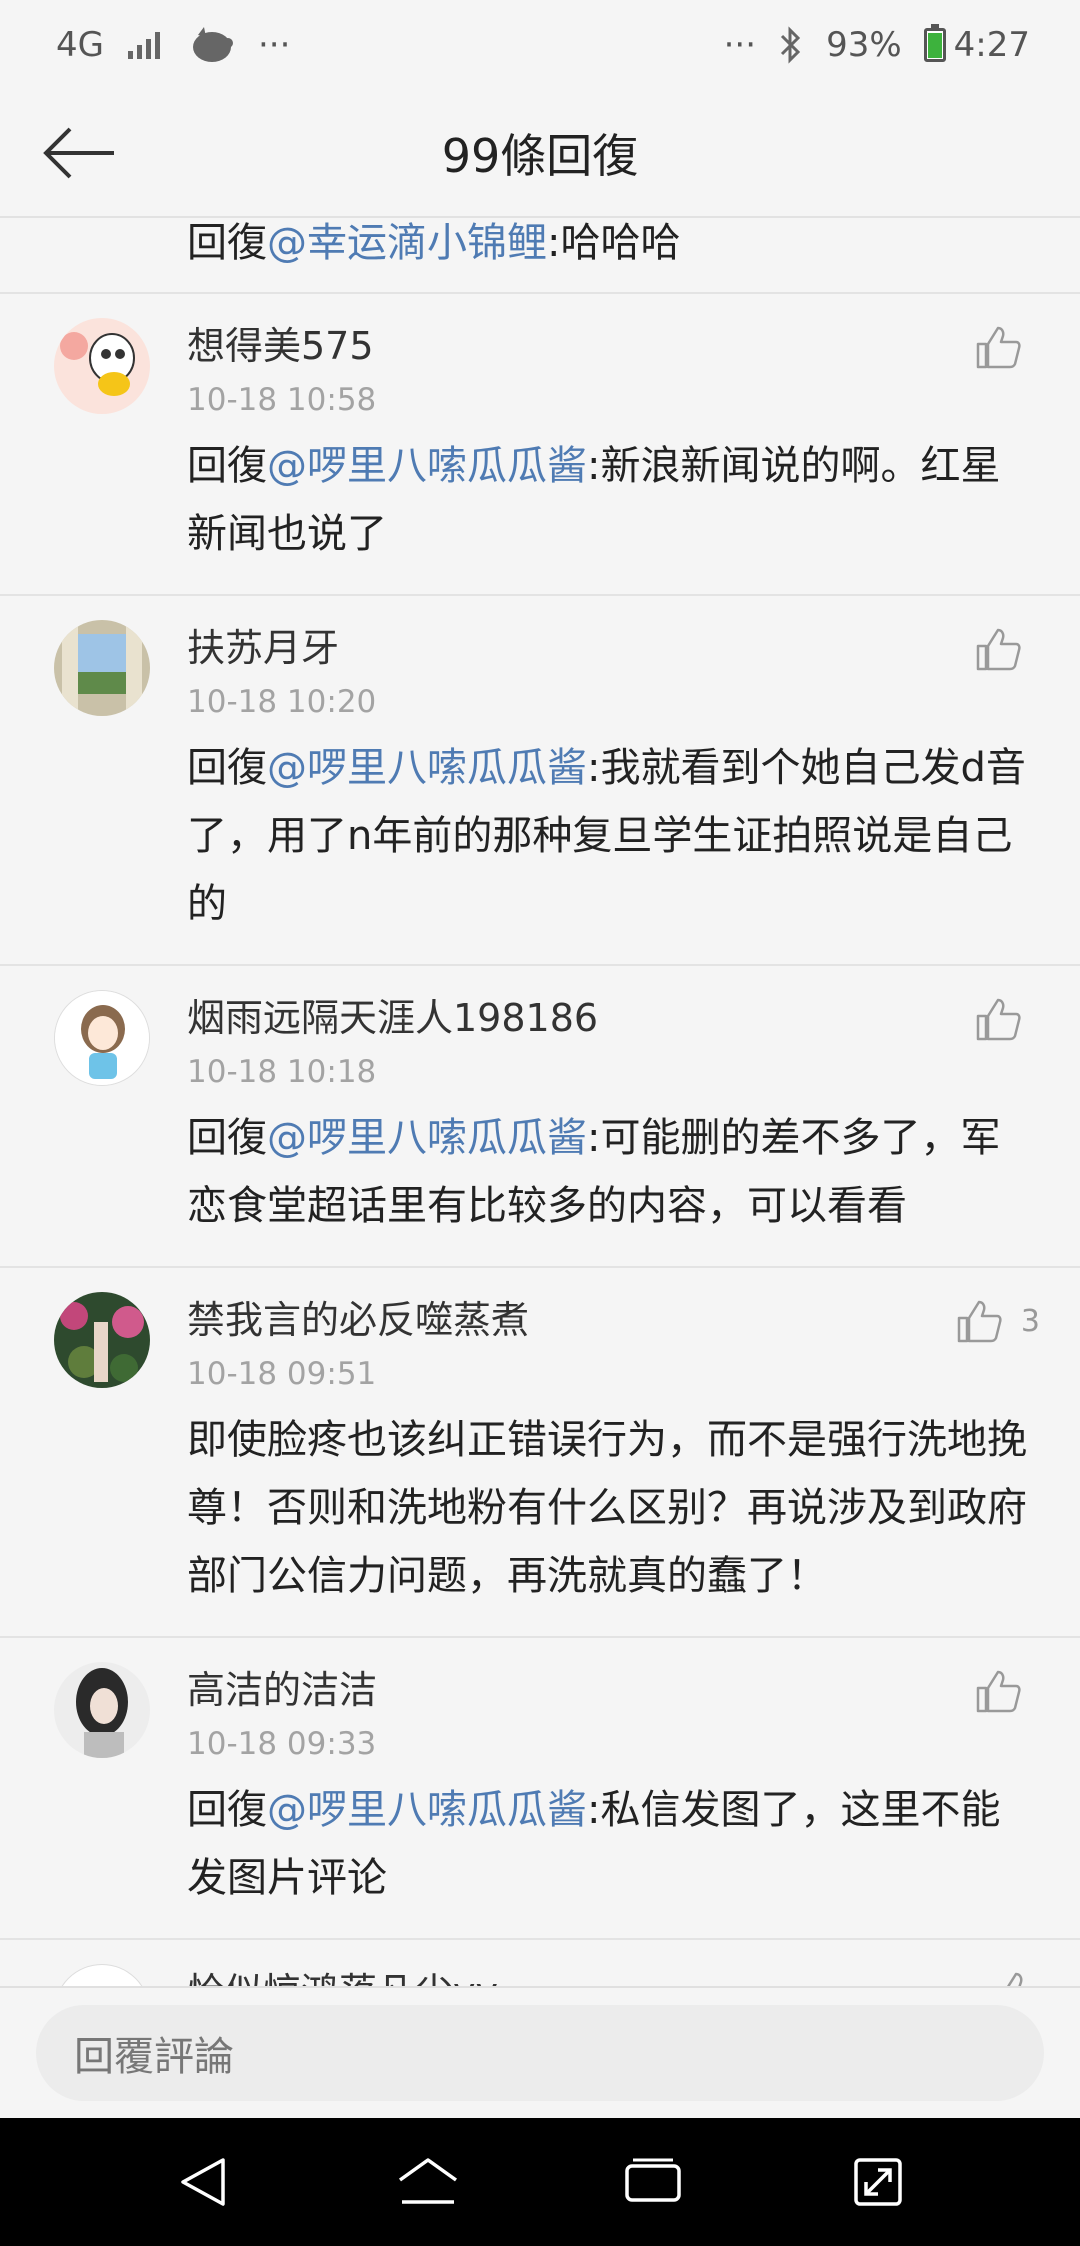  I want to click on timestamp: 10-18 10:20, so click(282, 702).